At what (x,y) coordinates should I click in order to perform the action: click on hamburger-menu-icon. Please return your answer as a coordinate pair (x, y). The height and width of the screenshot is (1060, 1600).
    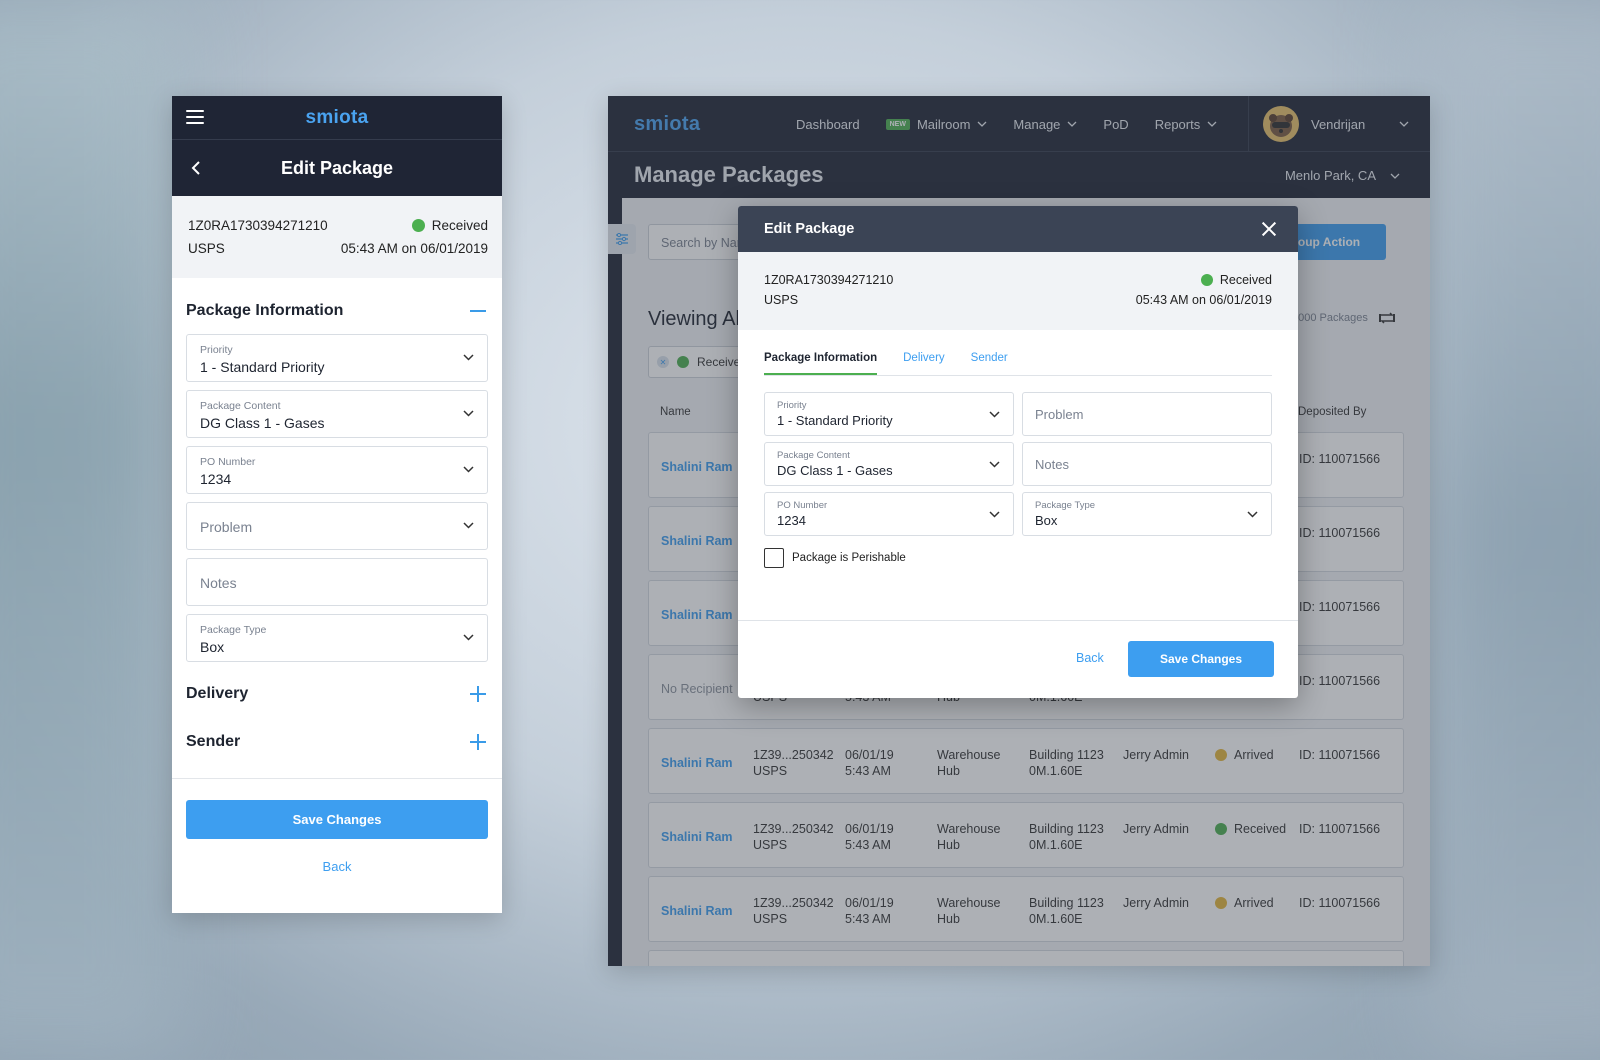
    Looking at the image, I should click on (195, 117).